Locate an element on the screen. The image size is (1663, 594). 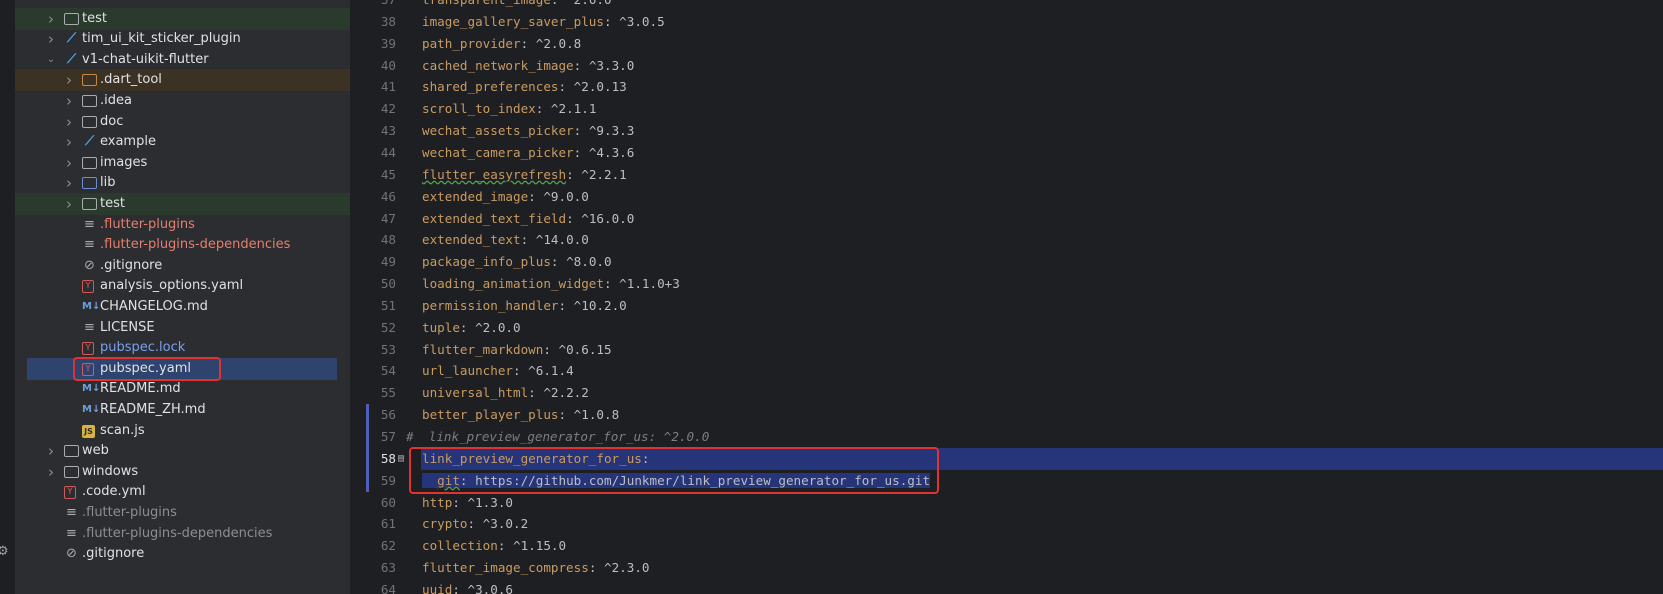
ignore-file-icon: ⊘ is located at coordinates (89, 265).